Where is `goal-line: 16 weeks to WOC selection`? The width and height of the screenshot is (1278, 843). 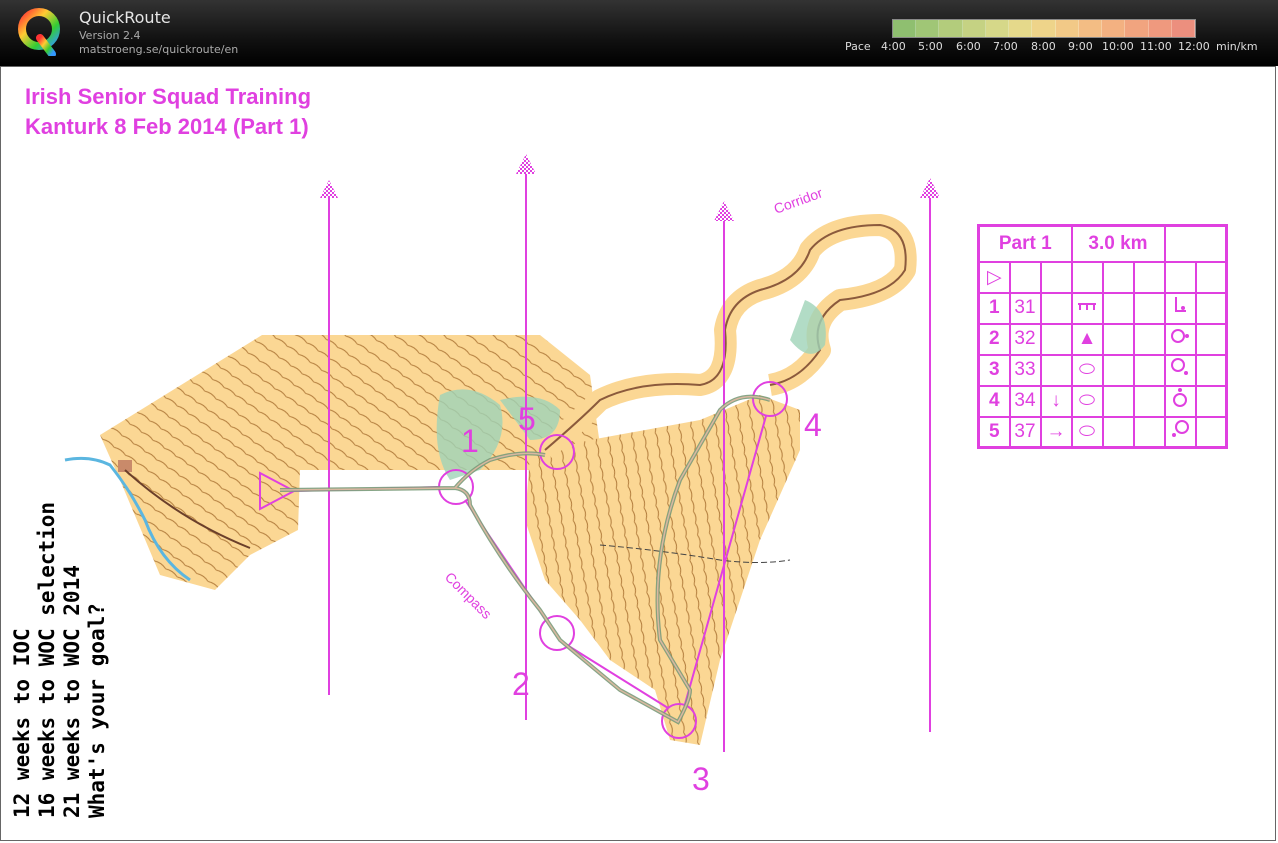 goal-line: 16 weeks to WOC selection is located at coordinates (47, 659).